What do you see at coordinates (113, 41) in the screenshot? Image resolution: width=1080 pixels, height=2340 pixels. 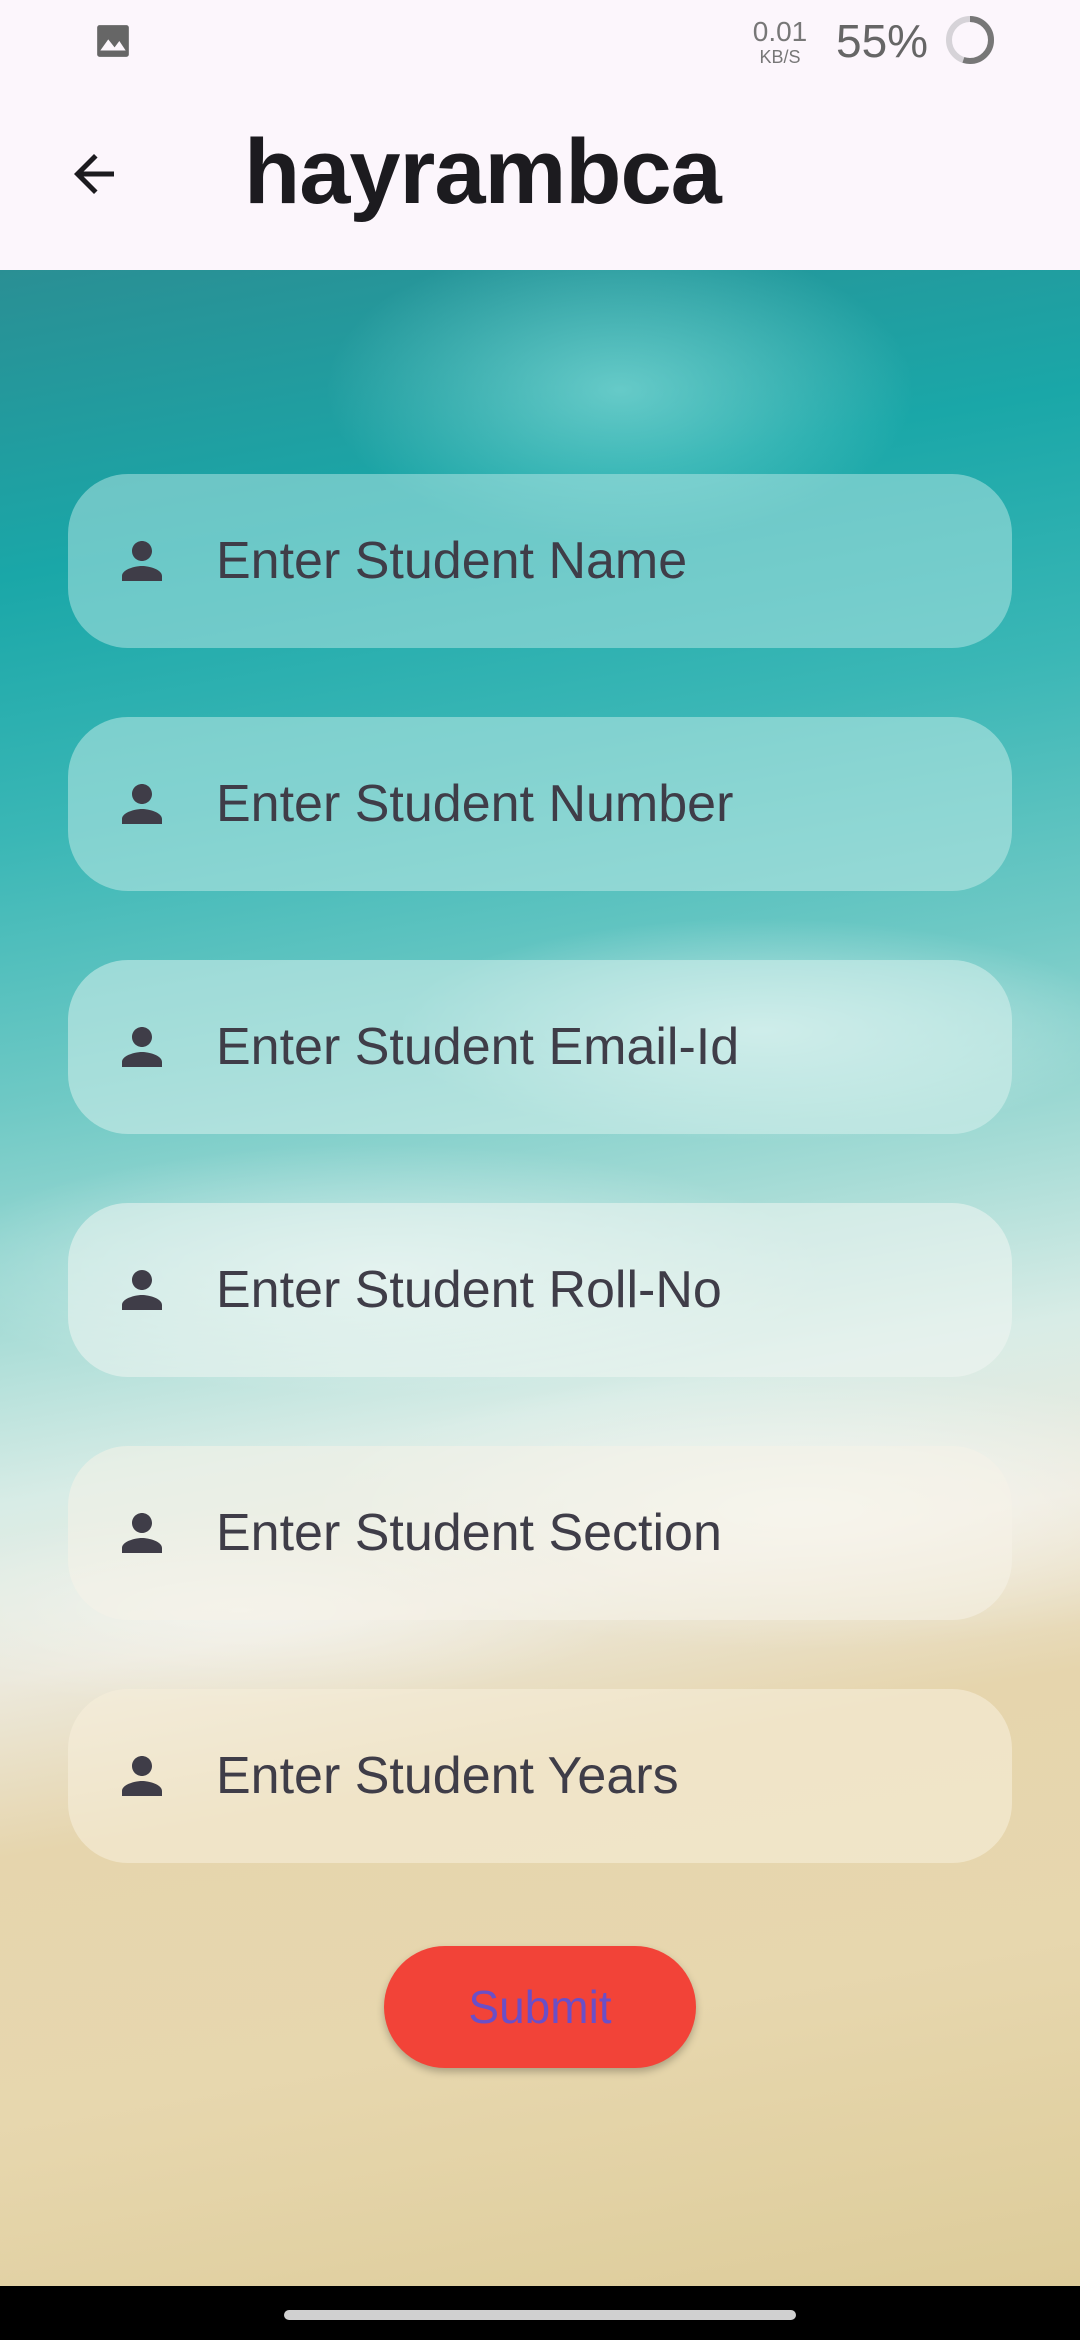 I see `image-icon` at bounding box center [113, 41].